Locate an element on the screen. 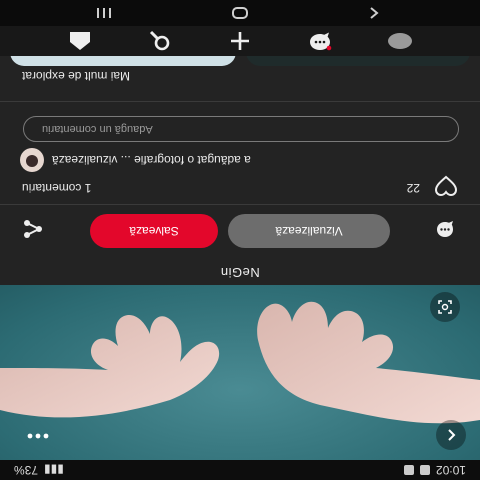  status-right: ▮▮▮ 73% is located at coordinates (39, 470).